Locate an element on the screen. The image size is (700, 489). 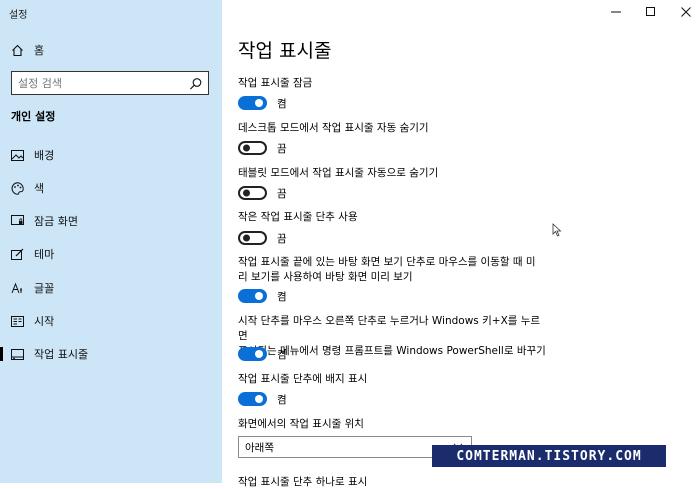
toggle-row-peek: 켬 is located at coordinates (262, 296).